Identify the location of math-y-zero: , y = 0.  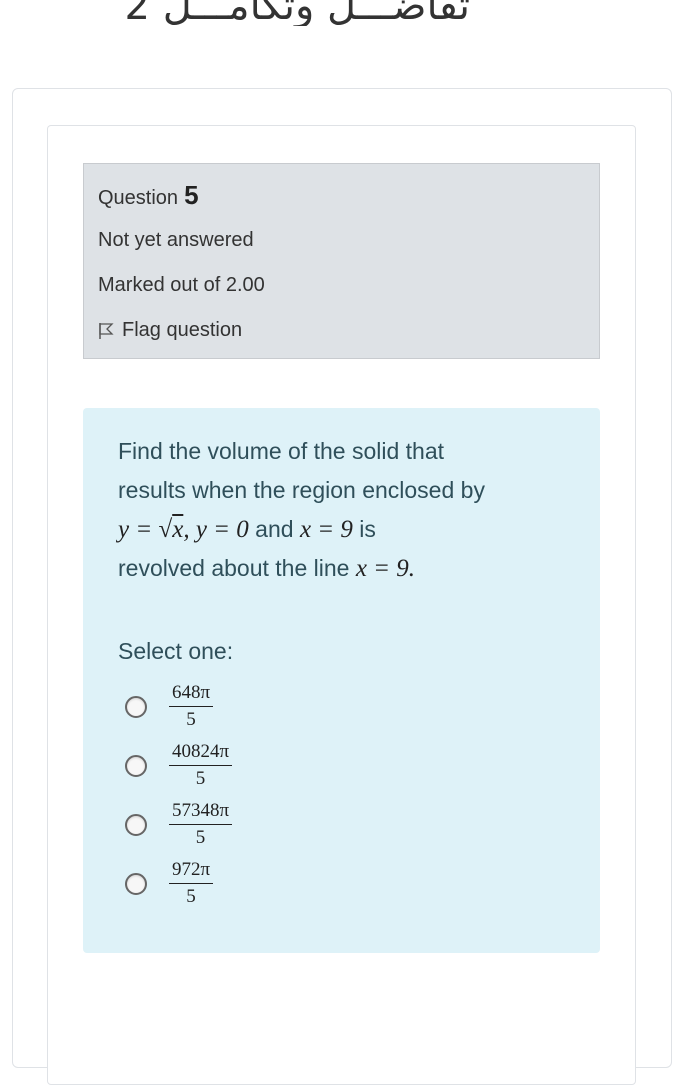
(216, 529).